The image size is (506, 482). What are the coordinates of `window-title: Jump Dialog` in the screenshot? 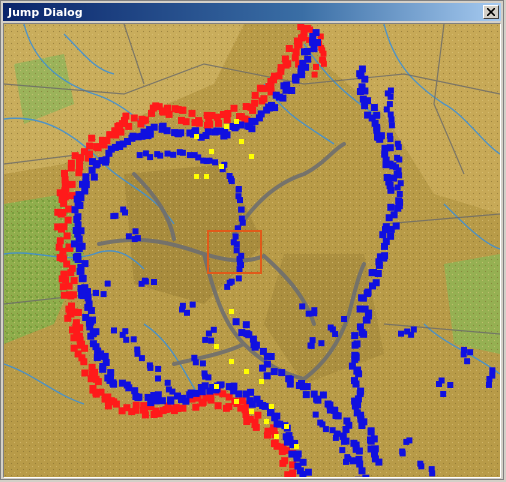 It's located at (45, 12).